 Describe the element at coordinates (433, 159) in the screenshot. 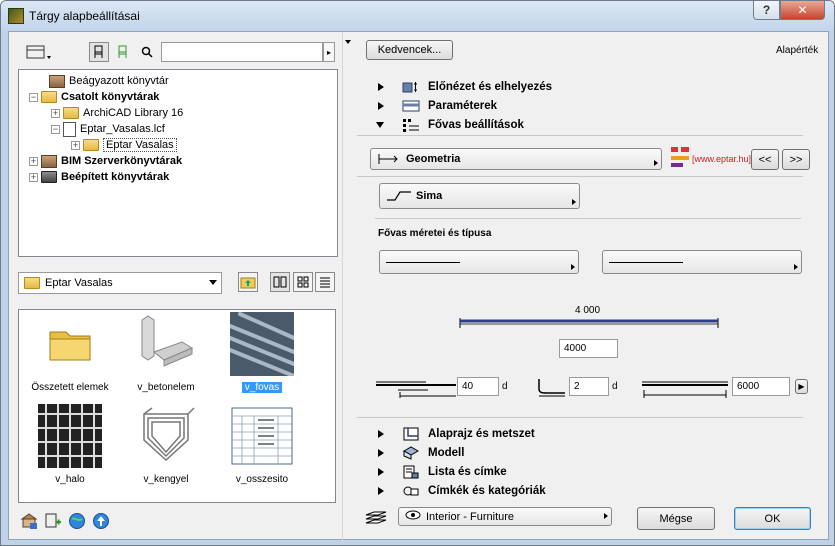

I see `geometry-label: Geometria` at that location.